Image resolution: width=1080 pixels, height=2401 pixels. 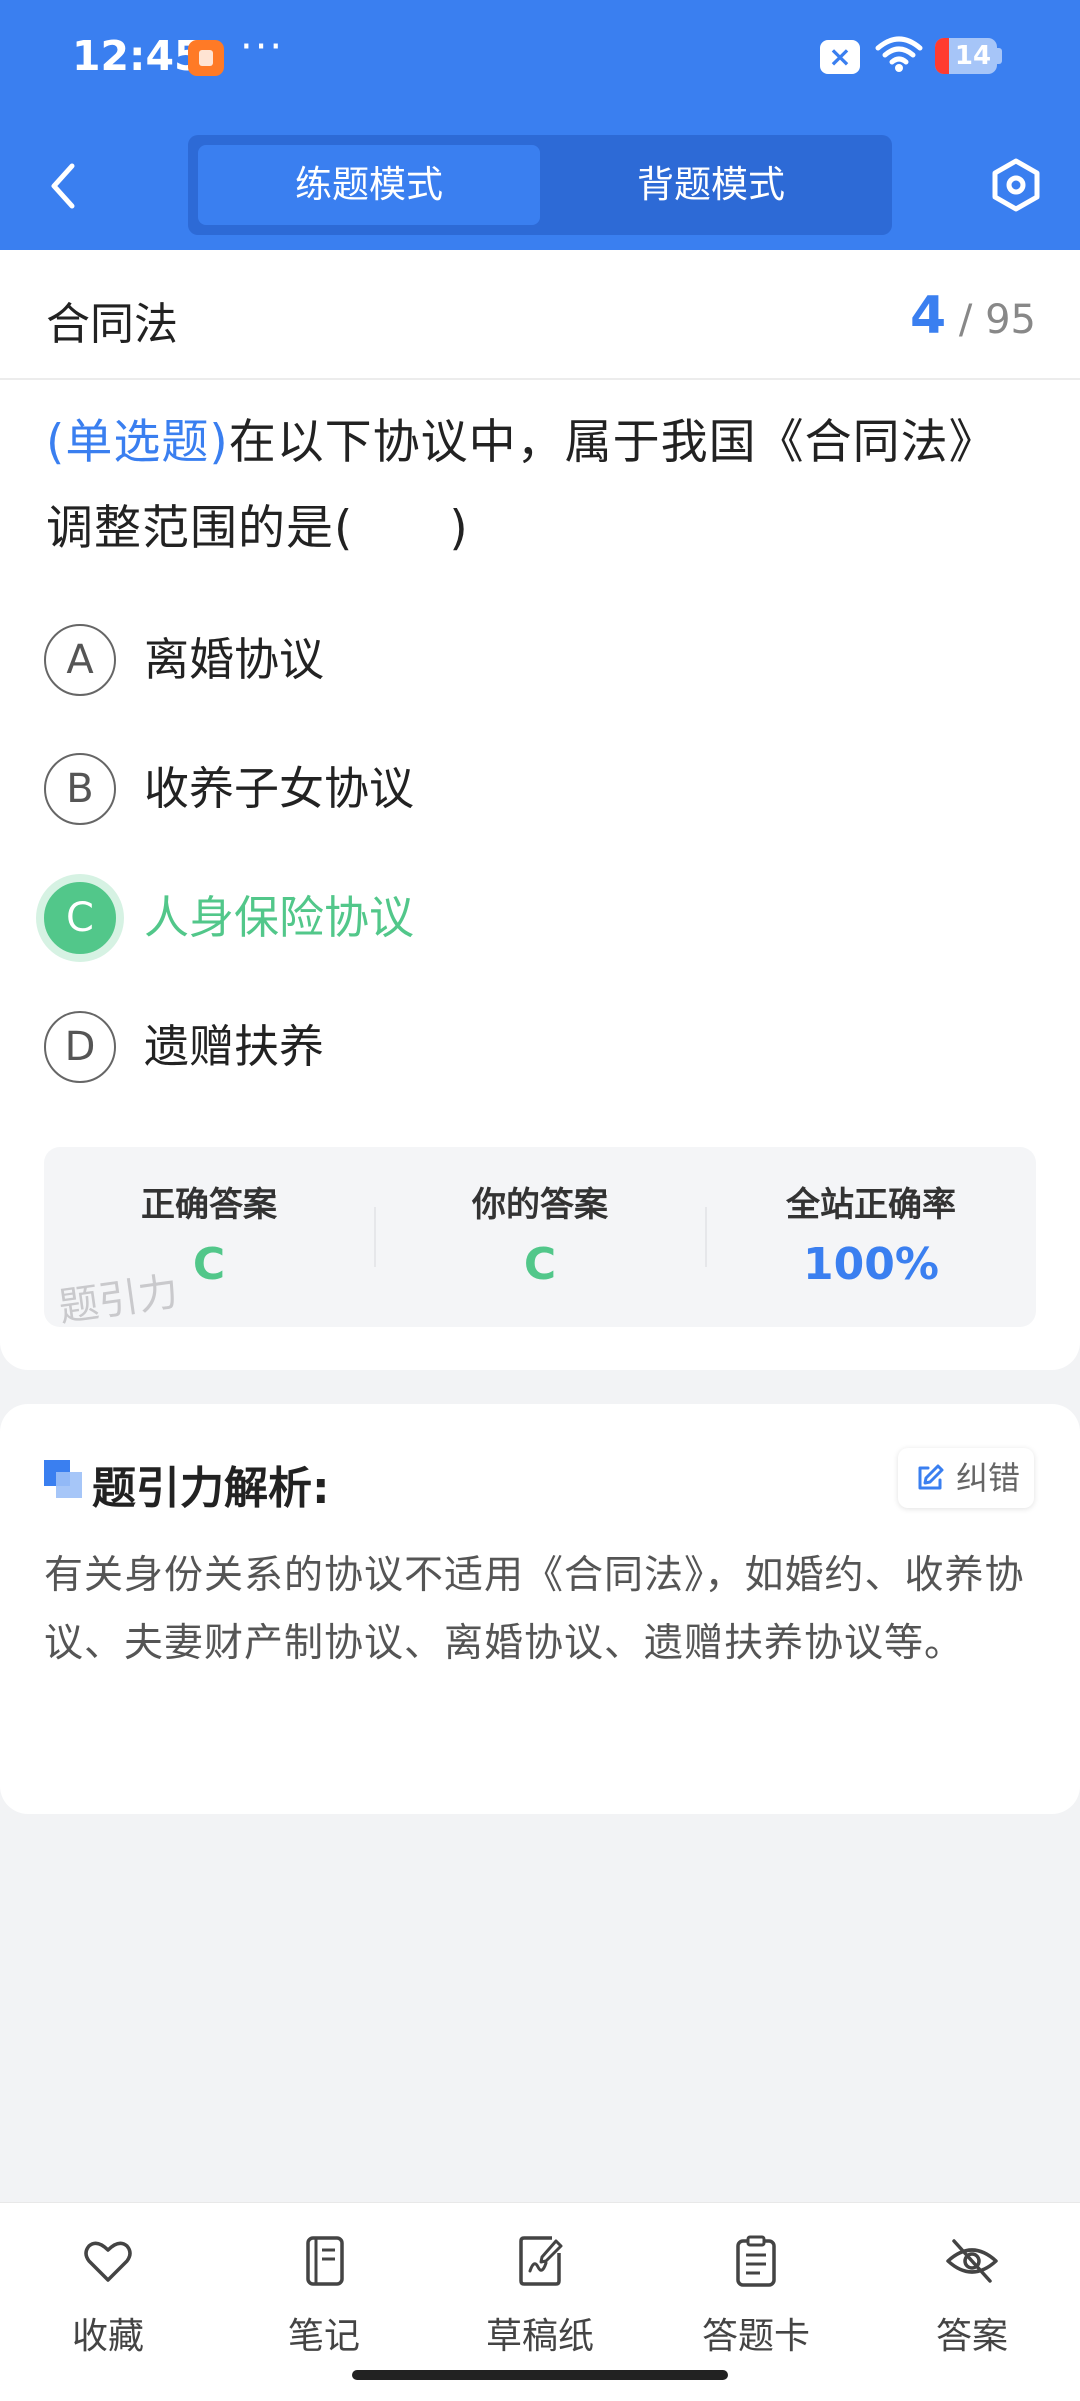 I want to click on nav-label: 答题卡, so click(x=755, y=2336).